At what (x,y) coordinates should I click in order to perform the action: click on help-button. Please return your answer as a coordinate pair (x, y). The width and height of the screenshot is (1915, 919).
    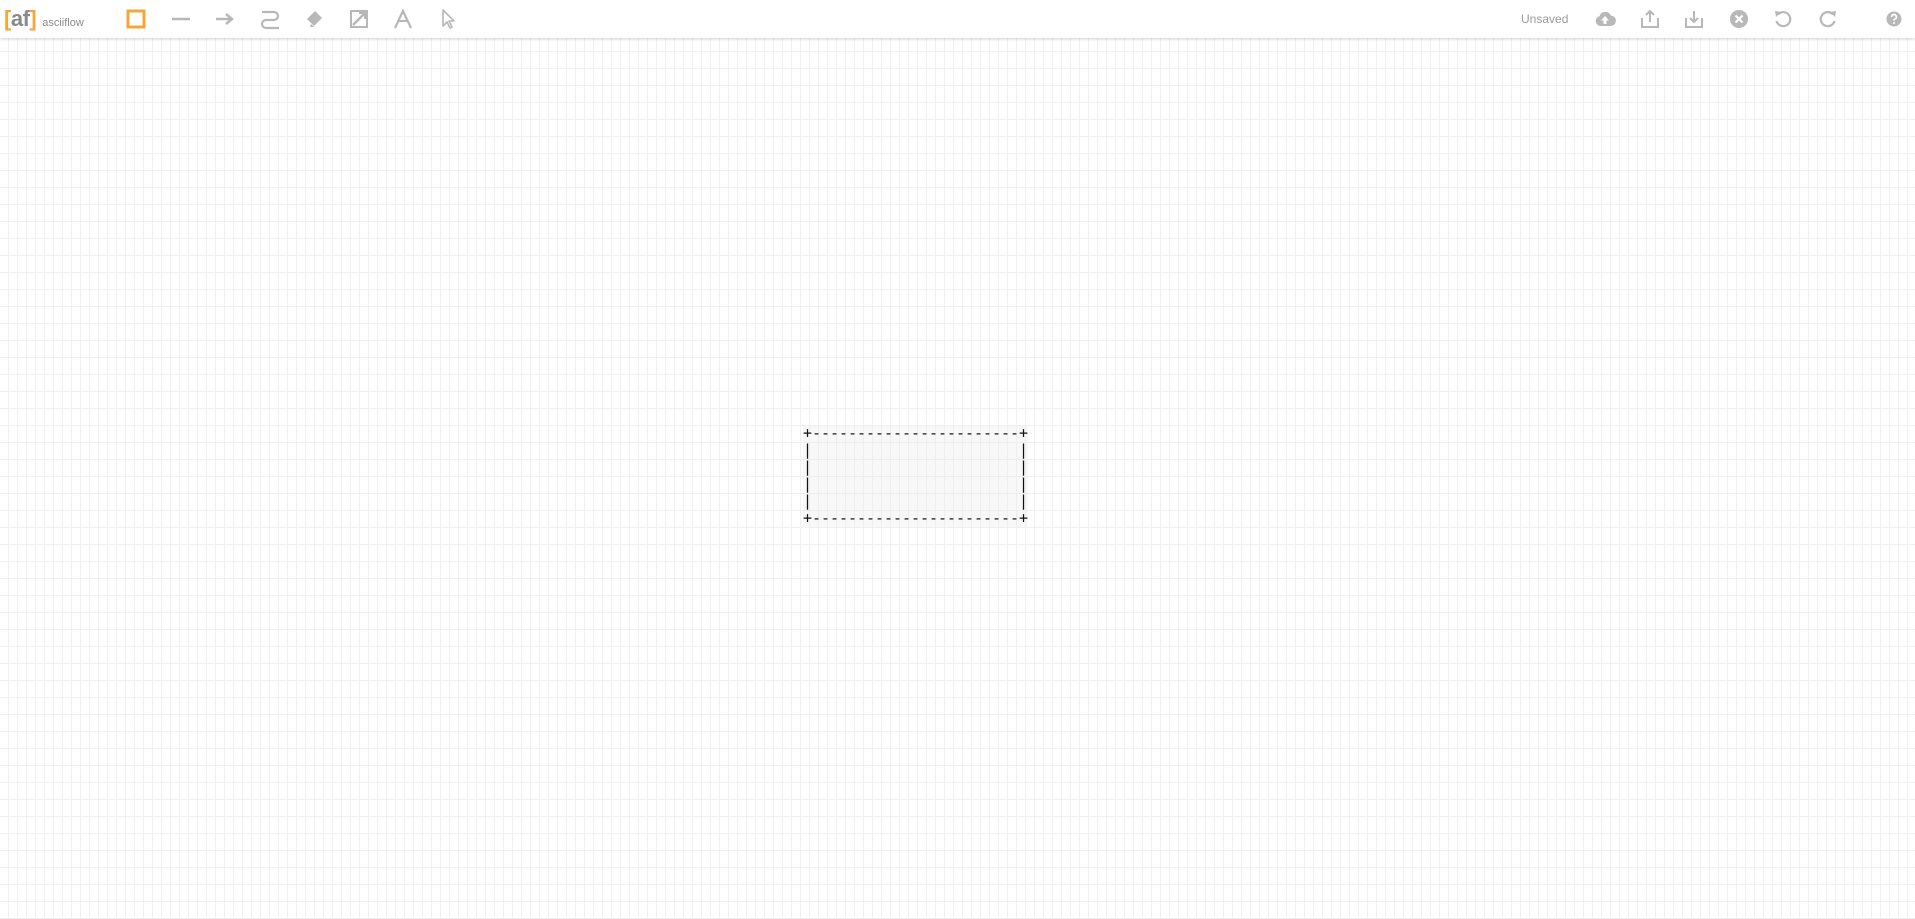
    Looking at the image, I should click on (1894, 19).